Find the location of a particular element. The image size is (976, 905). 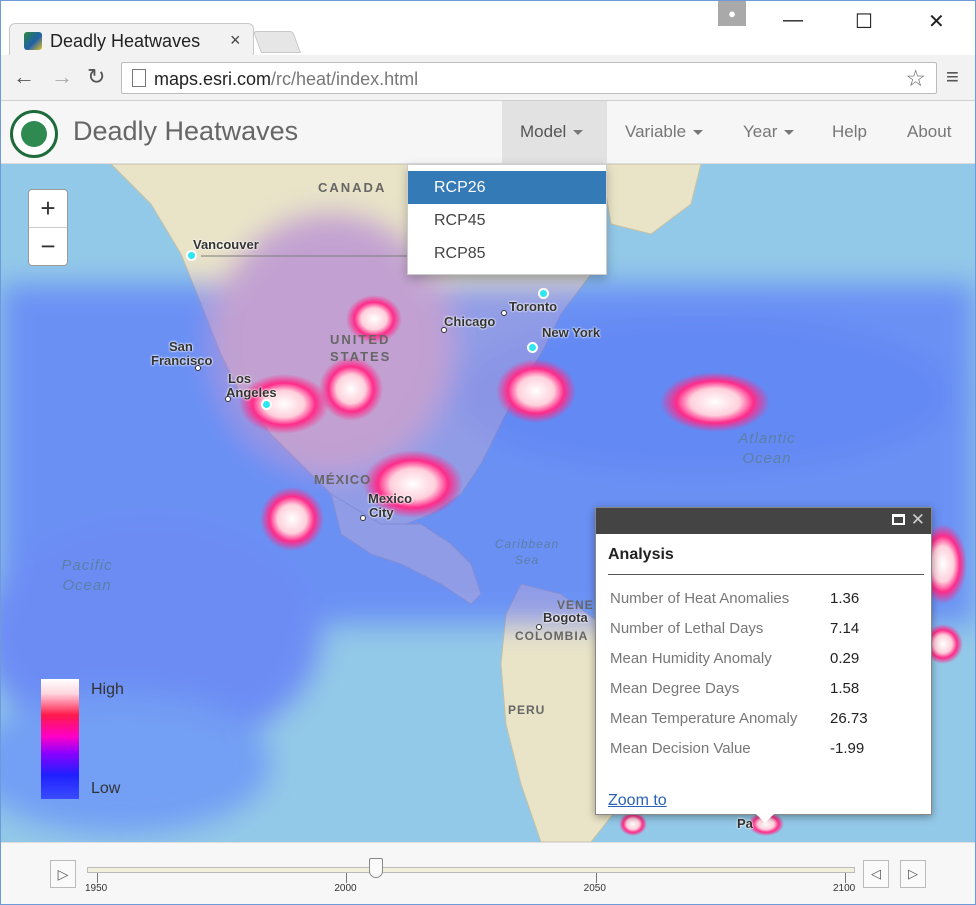

nav-model: Model is located at coordinates (554, 132).